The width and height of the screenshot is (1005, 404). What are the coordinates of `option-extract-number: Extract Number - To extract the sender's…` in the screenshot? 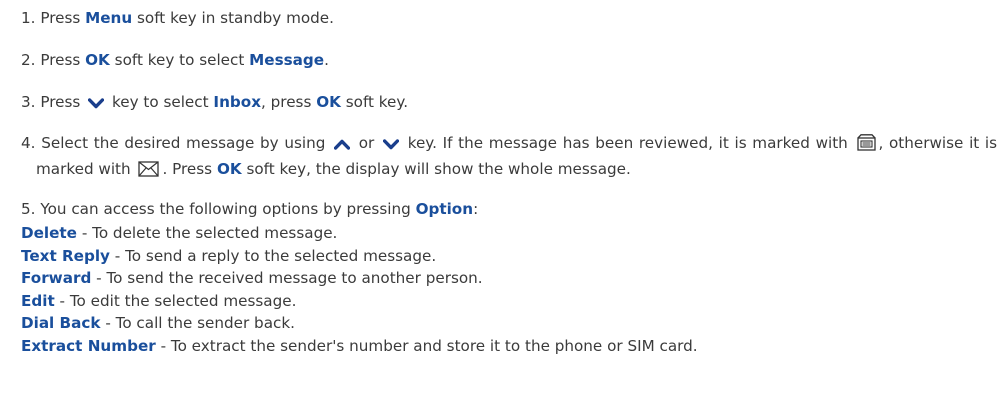 It's located at (508, 346).